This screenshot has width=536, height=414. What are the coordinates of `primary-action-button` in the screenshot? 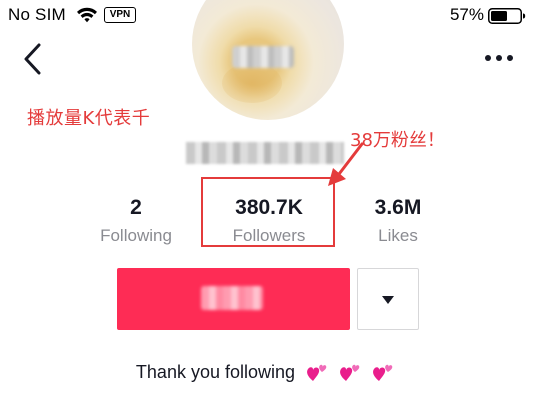 It's located at (233, 299).